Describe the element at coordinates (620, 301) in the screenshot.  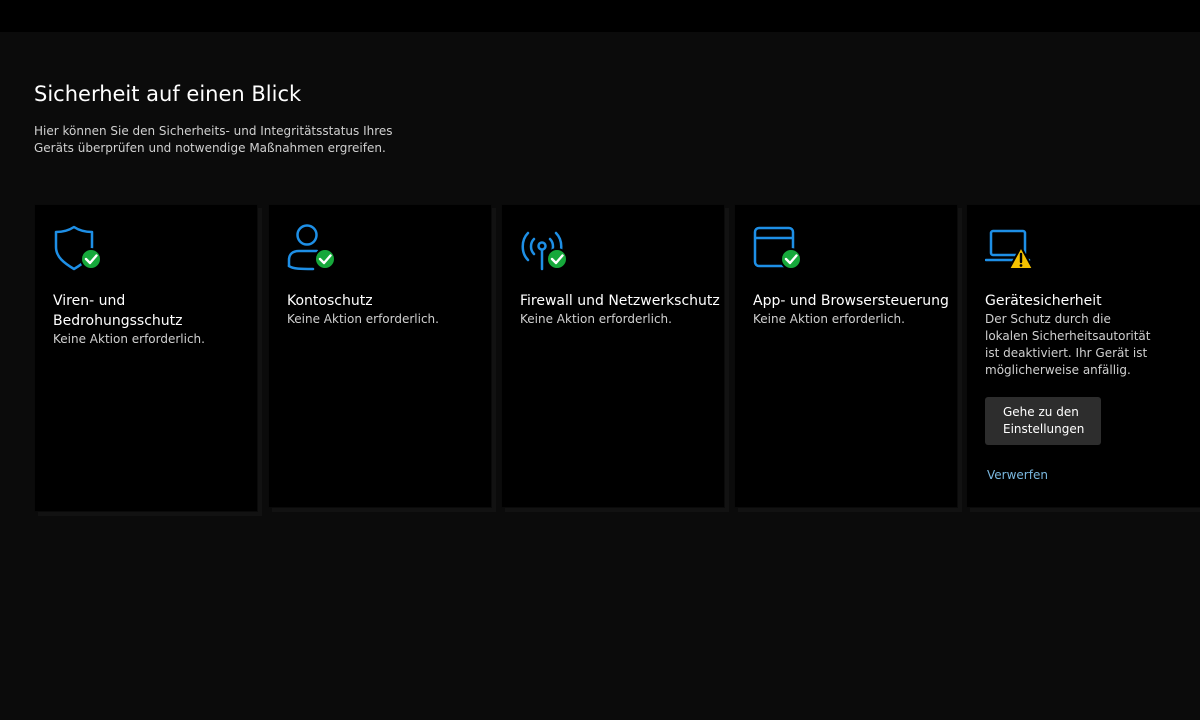
I see `card-title: Firewall und Netzwerkschutz` at that location.